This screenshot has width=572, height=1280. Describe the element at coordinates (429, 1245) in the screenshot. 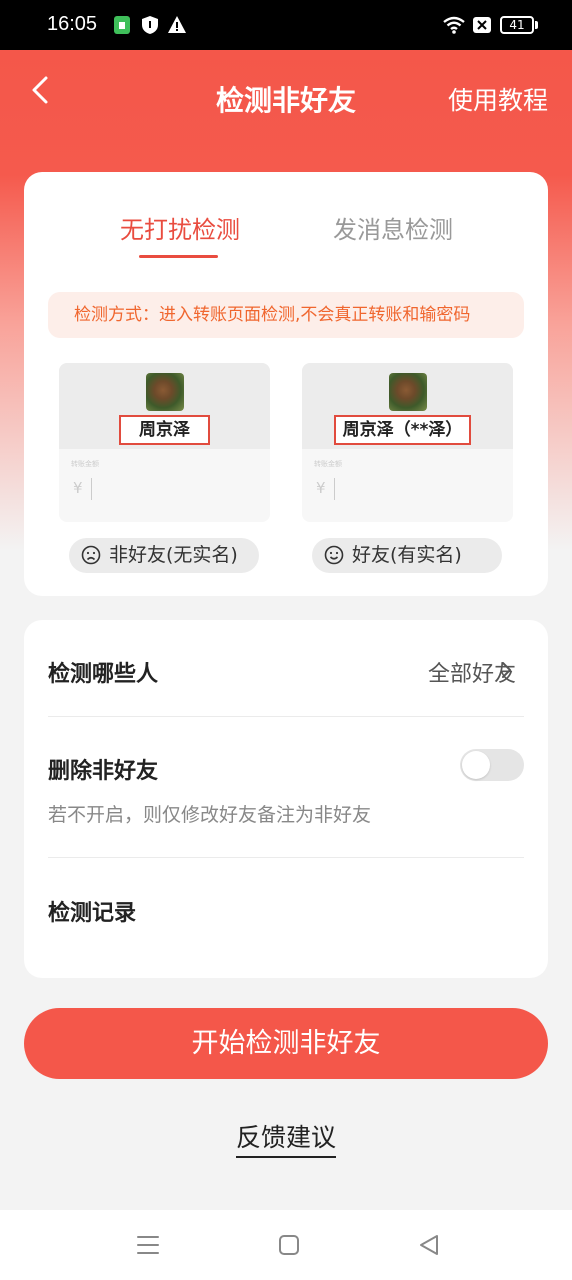

I see `back-icon` at that location.